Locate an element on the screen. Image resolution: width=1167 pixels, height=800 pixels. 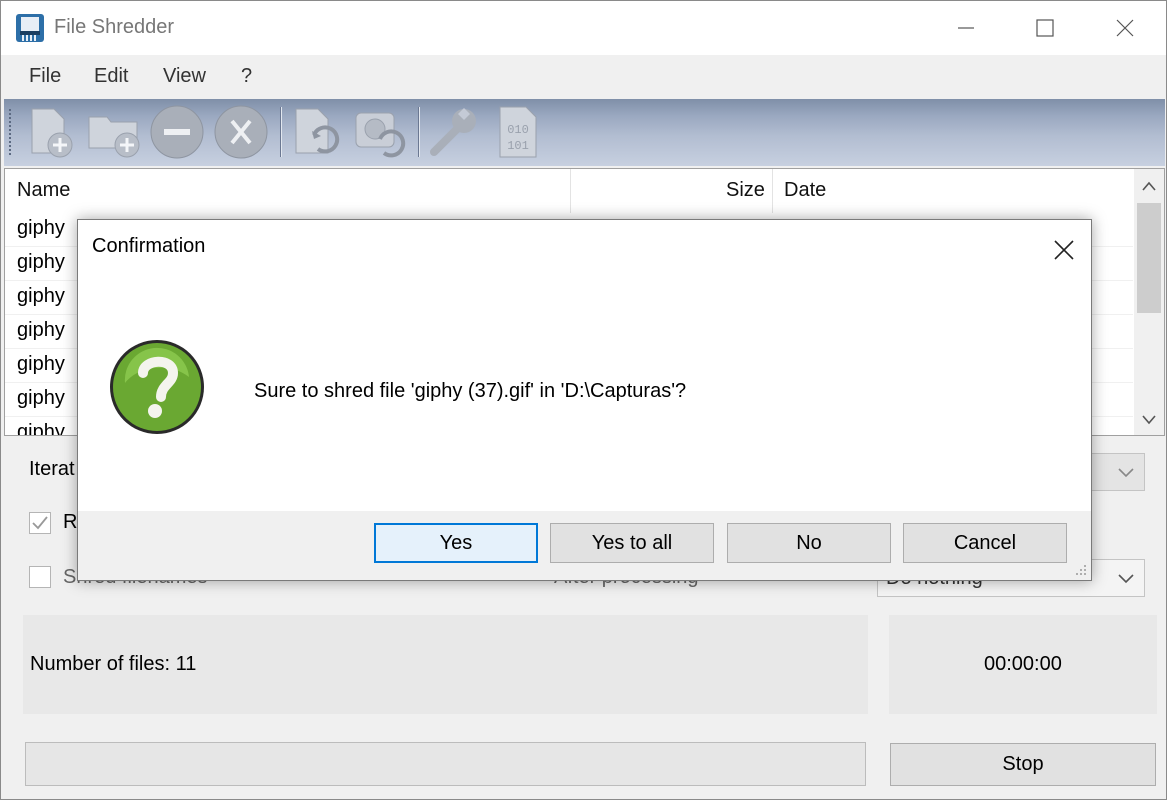
dialog-button-bar: Yes Yes to all No Cancel is located at coordinates (584, 545).